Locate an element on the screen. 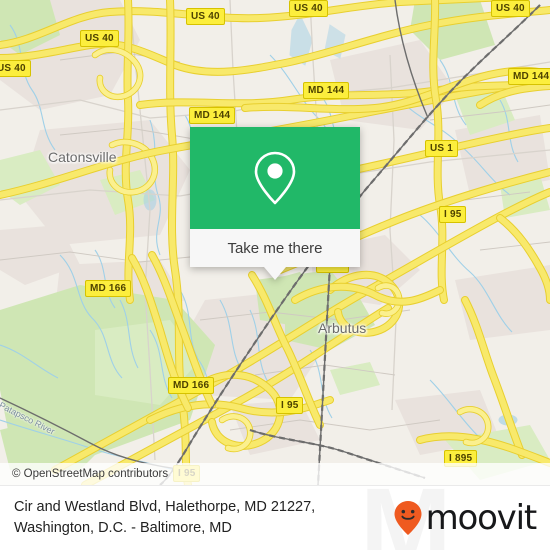 The image size is (550, 550). map-pin-icon is located at coordinates (275, 178).